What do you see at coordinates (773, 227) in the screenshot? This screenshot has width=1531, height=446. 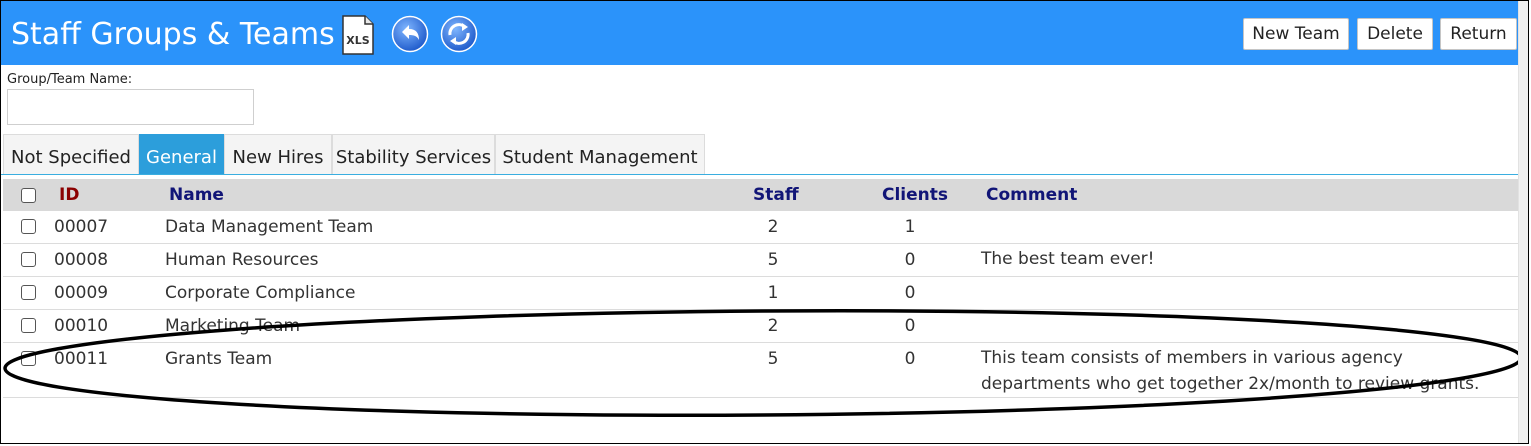 I see `row-staff: 2` at bounding box center [773, 227].